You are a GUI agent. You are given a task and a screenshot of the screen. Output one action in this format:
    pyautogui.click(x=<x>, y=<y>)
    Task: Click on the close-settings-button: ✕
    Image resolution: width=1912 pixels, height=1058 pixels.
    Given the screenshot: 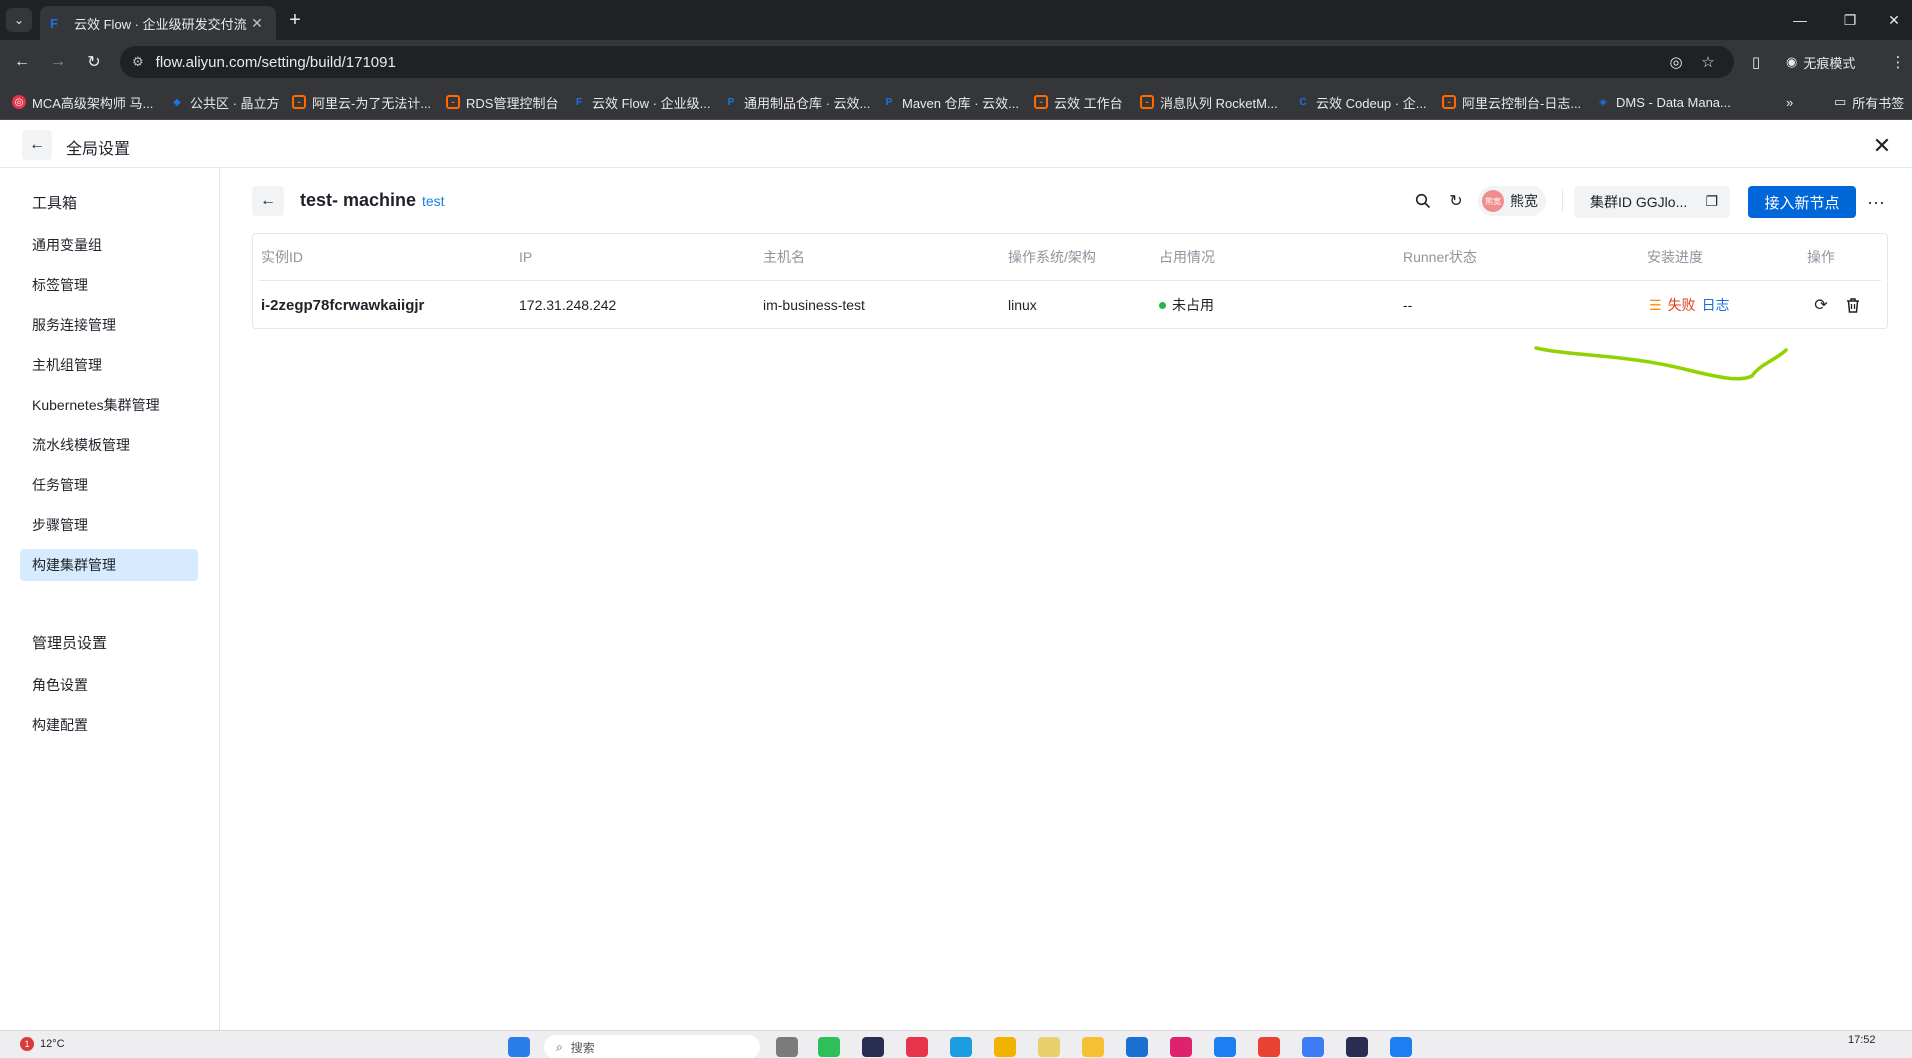 What is the action you would take?
    pyautogui.click(x=1882, y=146)
    